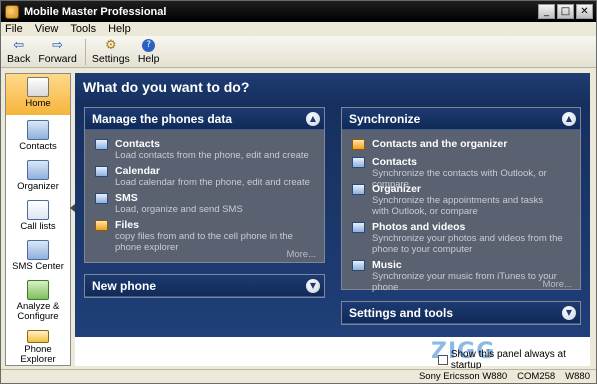 The image size is (597, 384). I want to click on task-desc: Load, organize and send SMS, so click(179, 209).